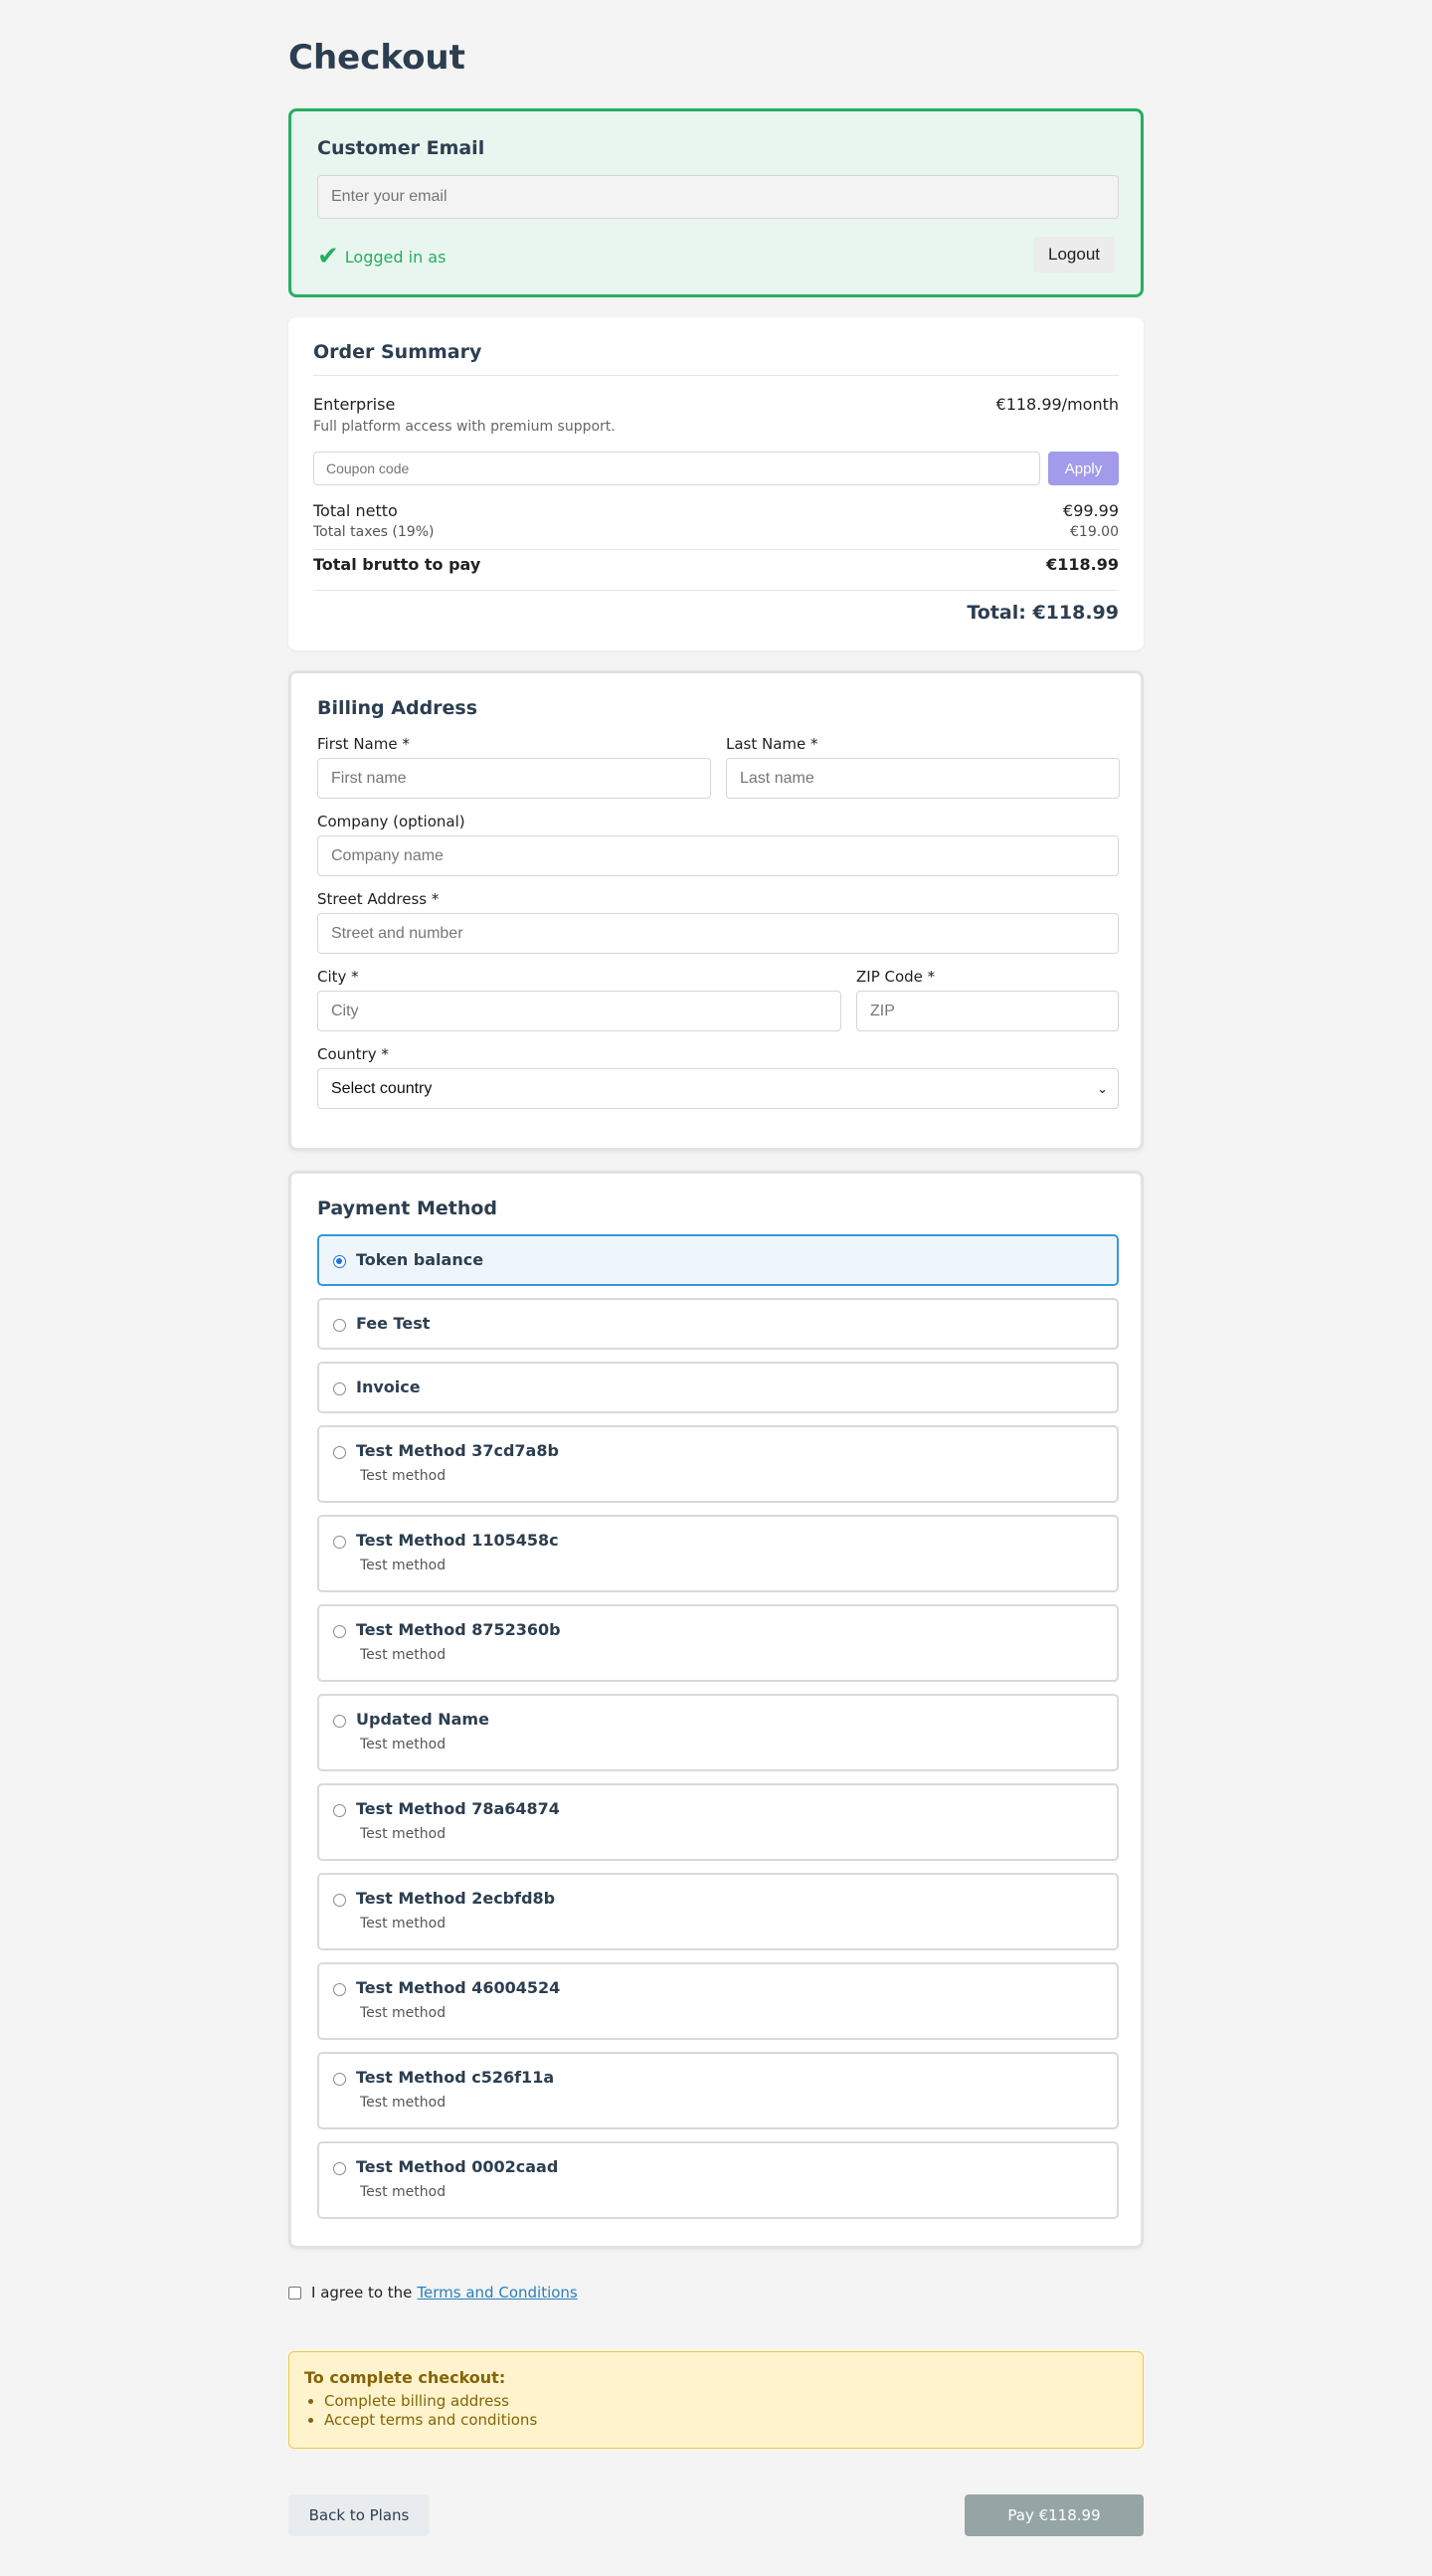 This screenshot has width=1432, height=2576. What do you see at coordinates (718, 1324) in the screenshot?
I see `payment-option: Fee Test` at bounding box center [718, 1324].